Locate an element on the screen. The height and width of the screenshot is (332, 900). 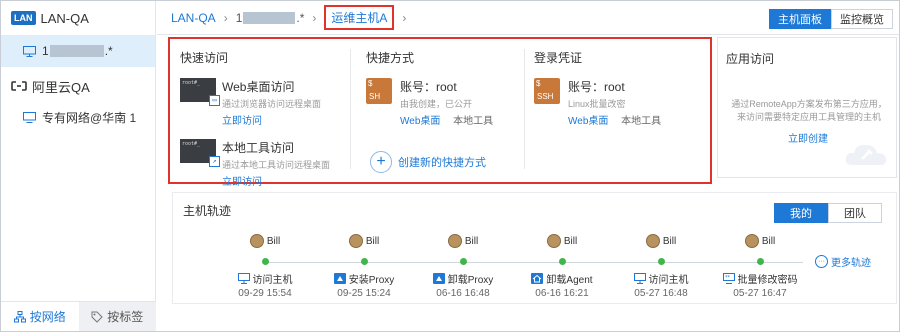
shortcut-item: $ SH 账号：root 由我创建，已公开 Web桌面 本地工具 is located at coordinates (441, 102).